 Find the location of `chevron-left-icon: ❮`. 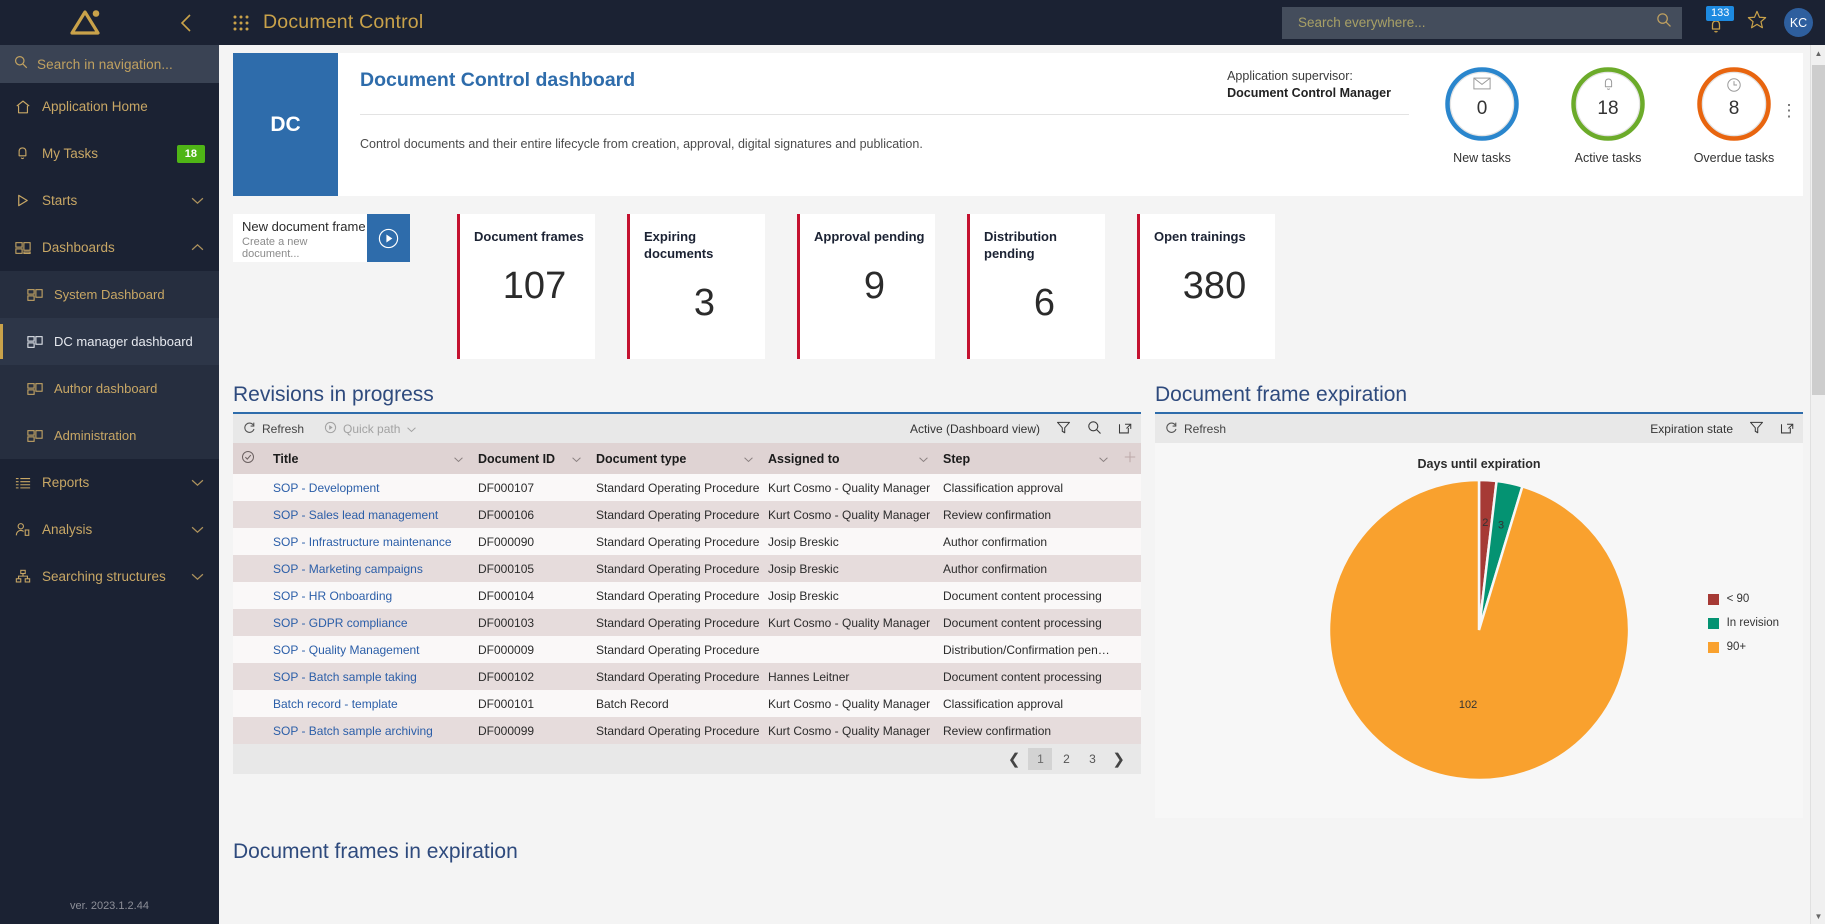

chevron-left-icon: ❮ is located at coordinates (1014, 759).